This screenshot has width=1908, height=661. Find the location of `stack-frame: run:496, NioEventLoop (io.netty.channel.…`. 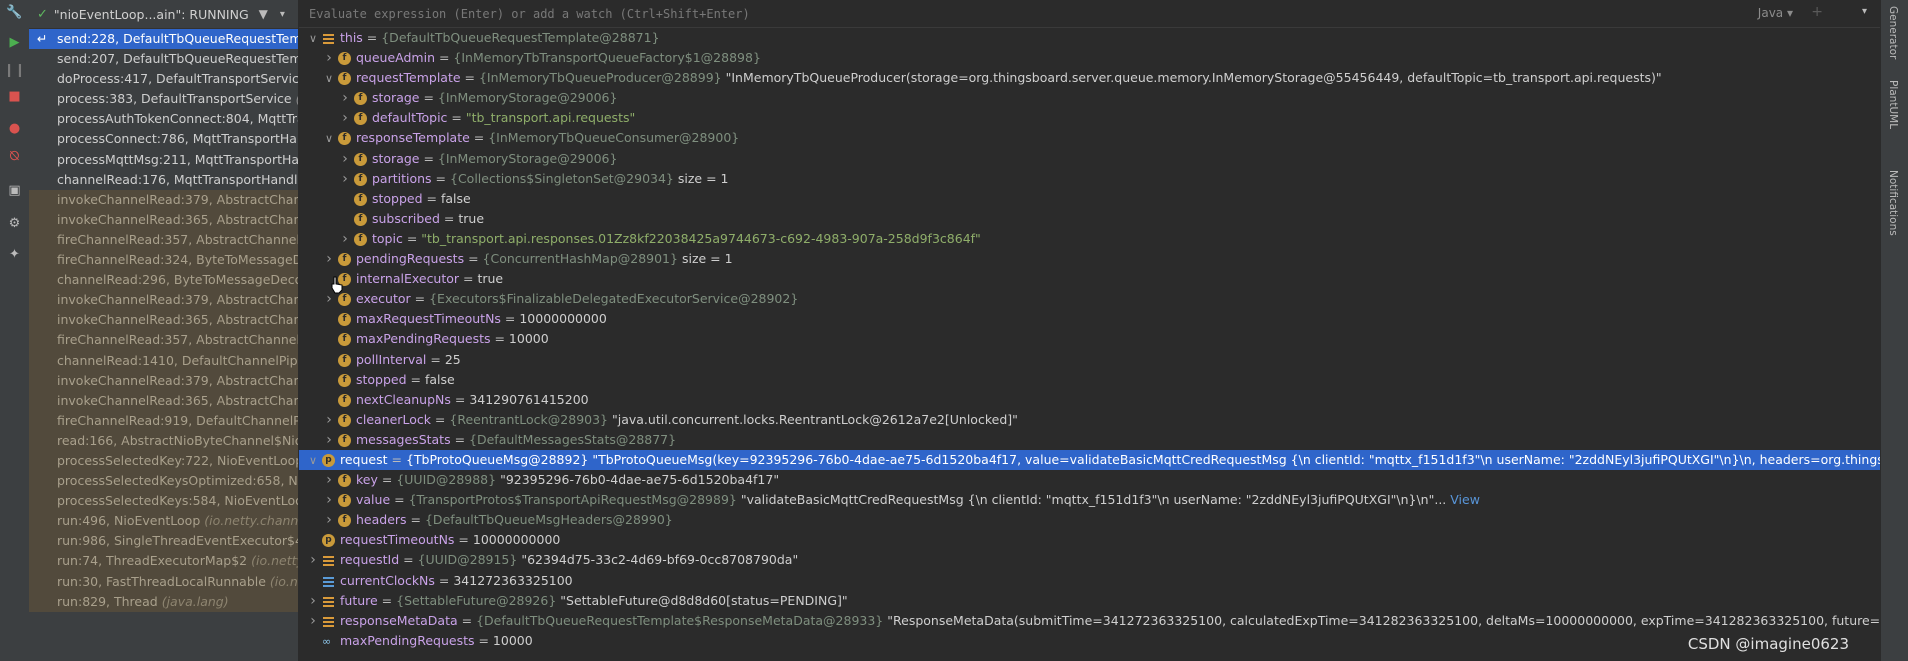

stack-frame: run:496, NioEventLoop (io.netty.channel.… is located at coordinates (163, 521).